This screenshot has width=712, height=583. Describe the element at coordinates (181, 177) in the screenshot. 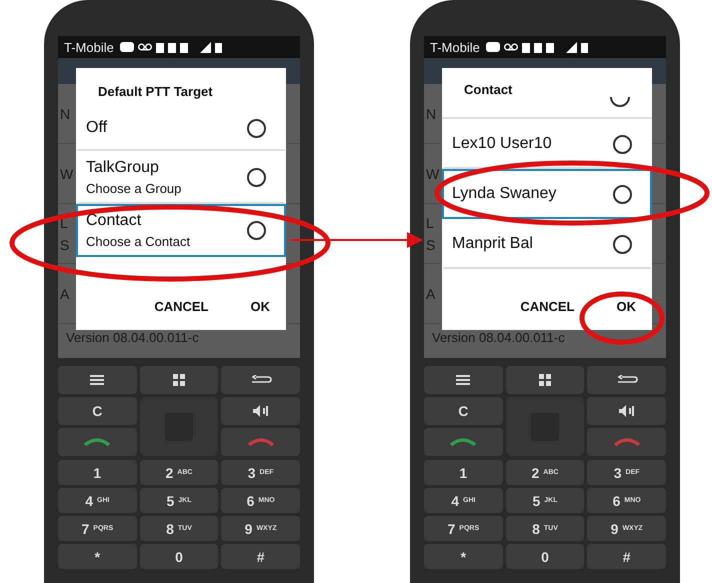

I see `list-option: TalkGroup Choose a Group` at that location.